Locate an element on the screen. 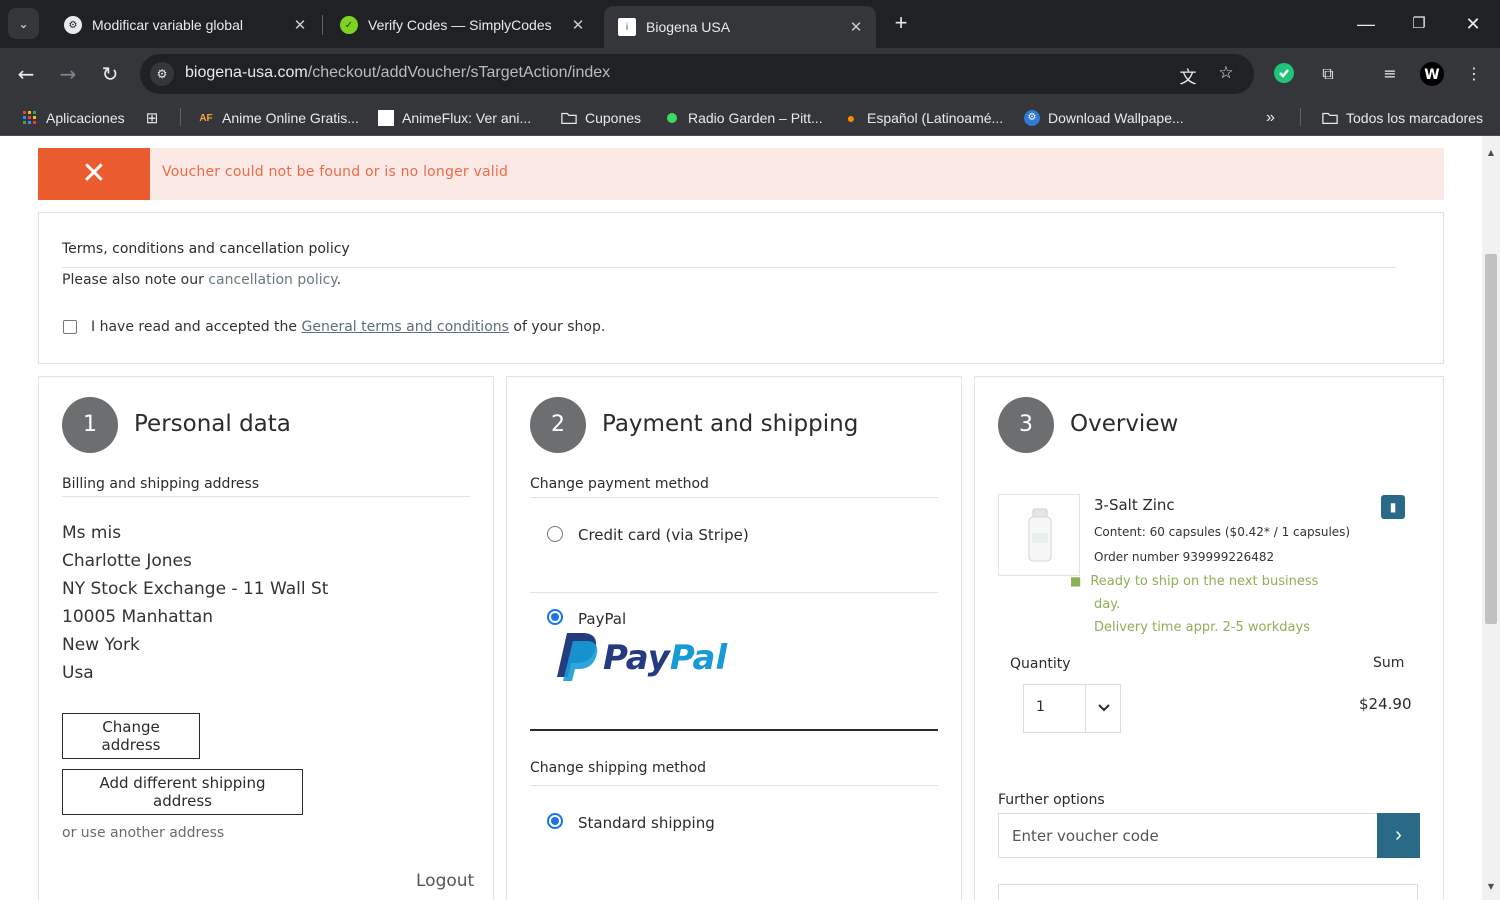 This screenshot has width=1500, height=900. credit-card-radio is located at coordinates (555, 534).